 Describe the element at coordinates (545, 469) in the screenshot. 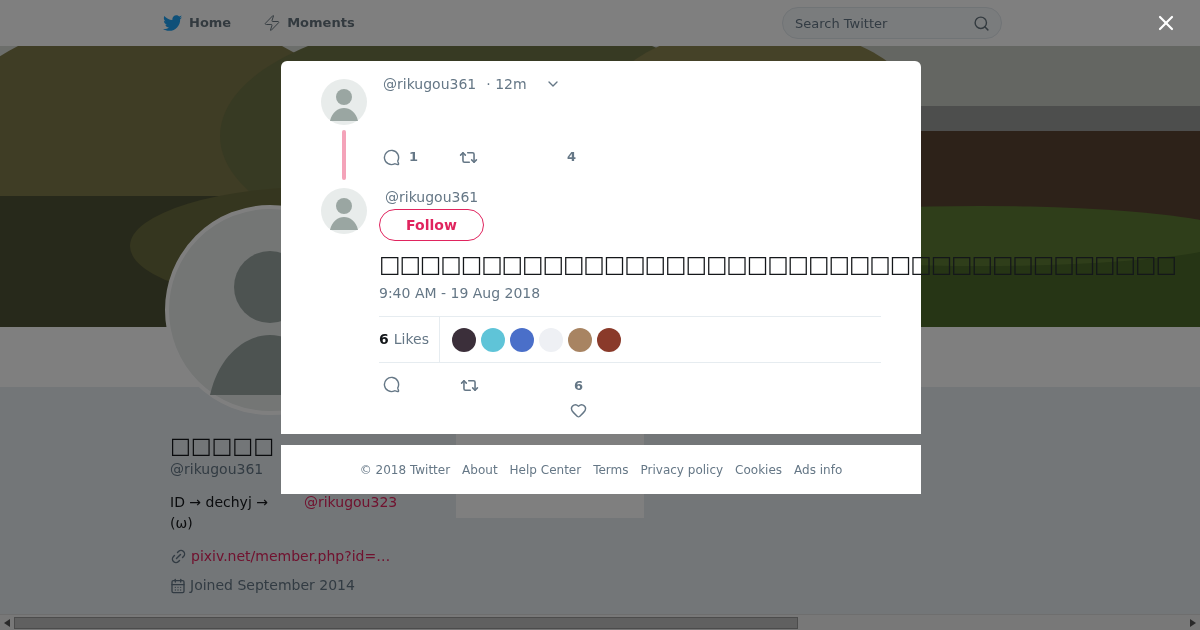

I see `footer-link: Help Center` at that location.